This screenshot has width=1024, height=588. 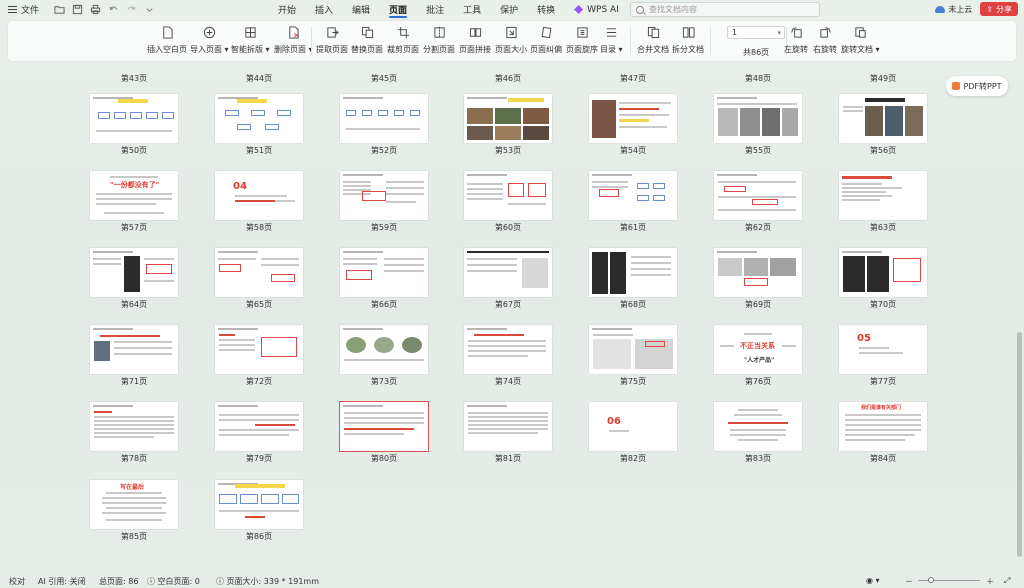 What do you see at coordinates (883, 78) in the screenshot?
I see `page-label: 第49页` at bounding box center [883, 78].